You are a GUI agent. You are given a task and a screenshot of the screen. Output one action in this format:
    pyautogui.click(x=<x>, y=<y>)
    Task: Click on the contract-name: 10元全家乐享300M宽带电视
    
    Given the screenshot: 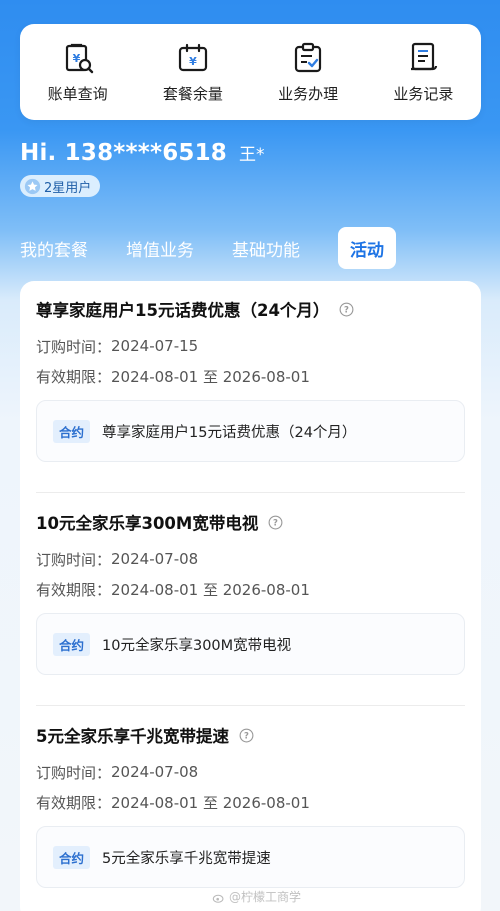 What is the action you would take?
    pyautogui.click(x=197, y=645)
    